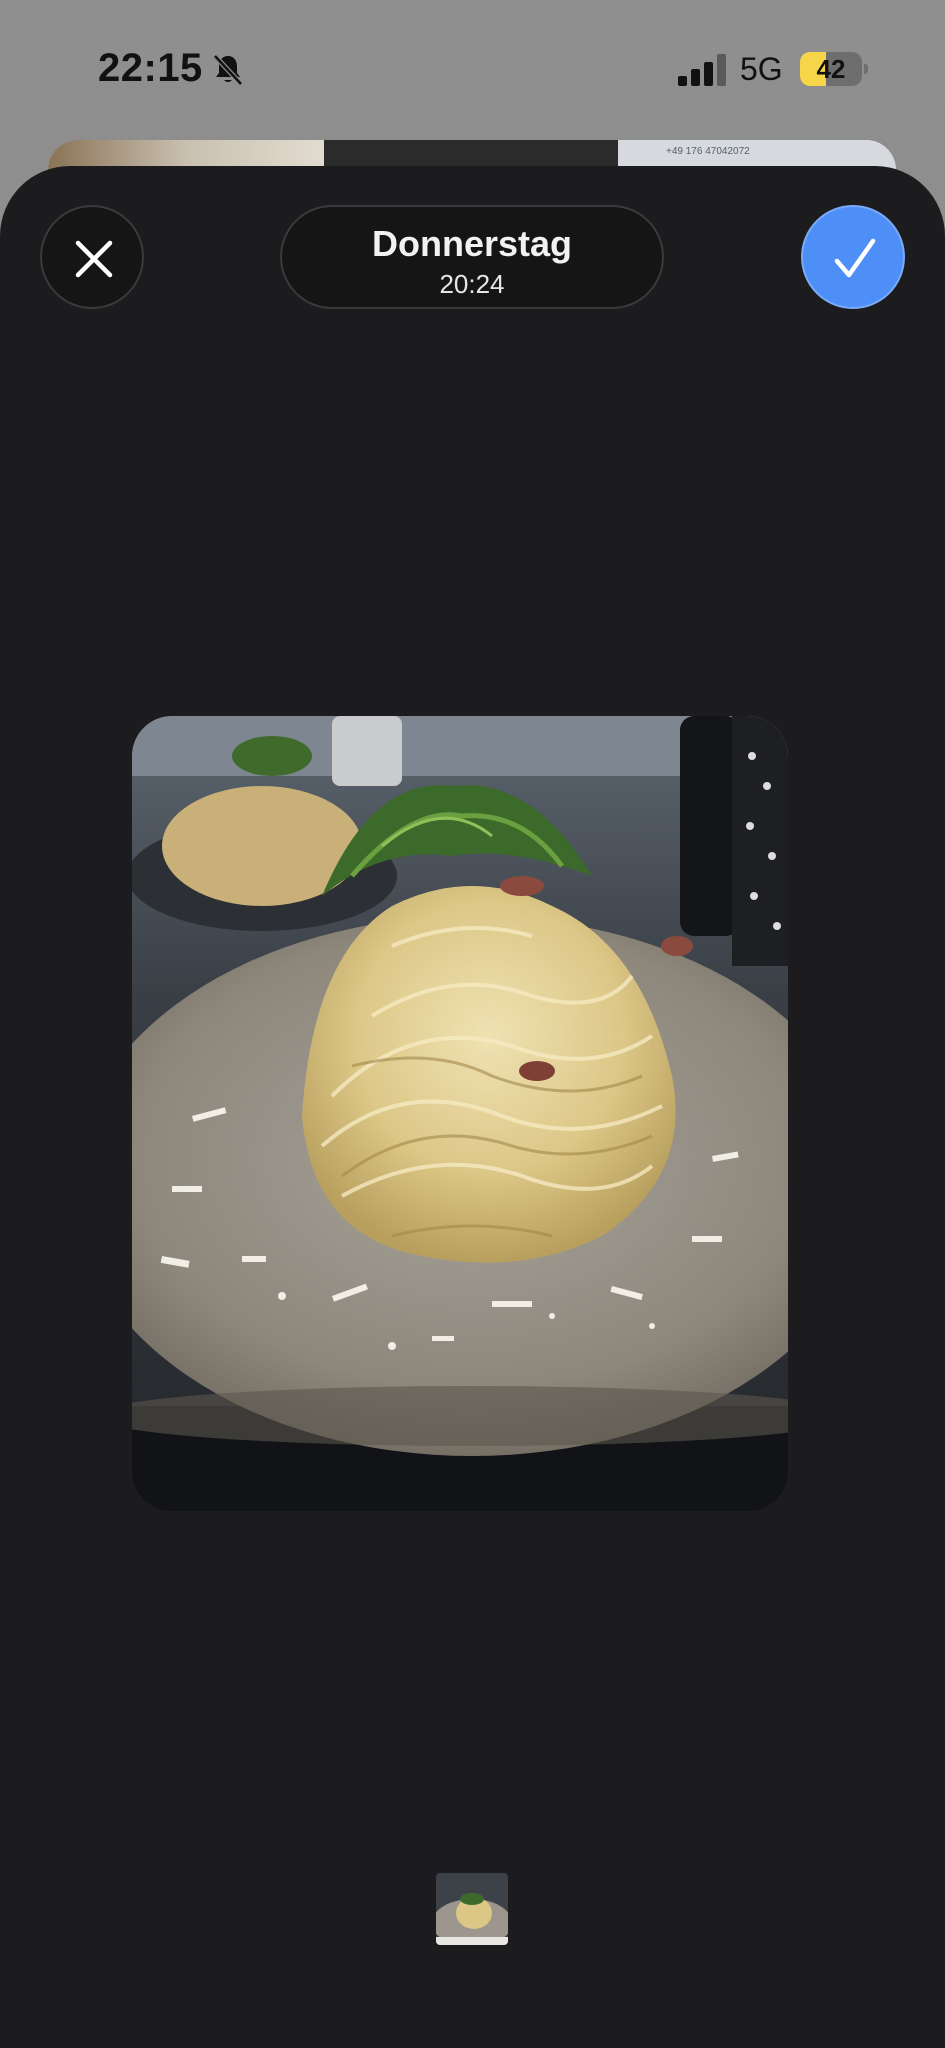  I want to click on date-title-pill: Donnerstag 20:24, so click(472, 257).